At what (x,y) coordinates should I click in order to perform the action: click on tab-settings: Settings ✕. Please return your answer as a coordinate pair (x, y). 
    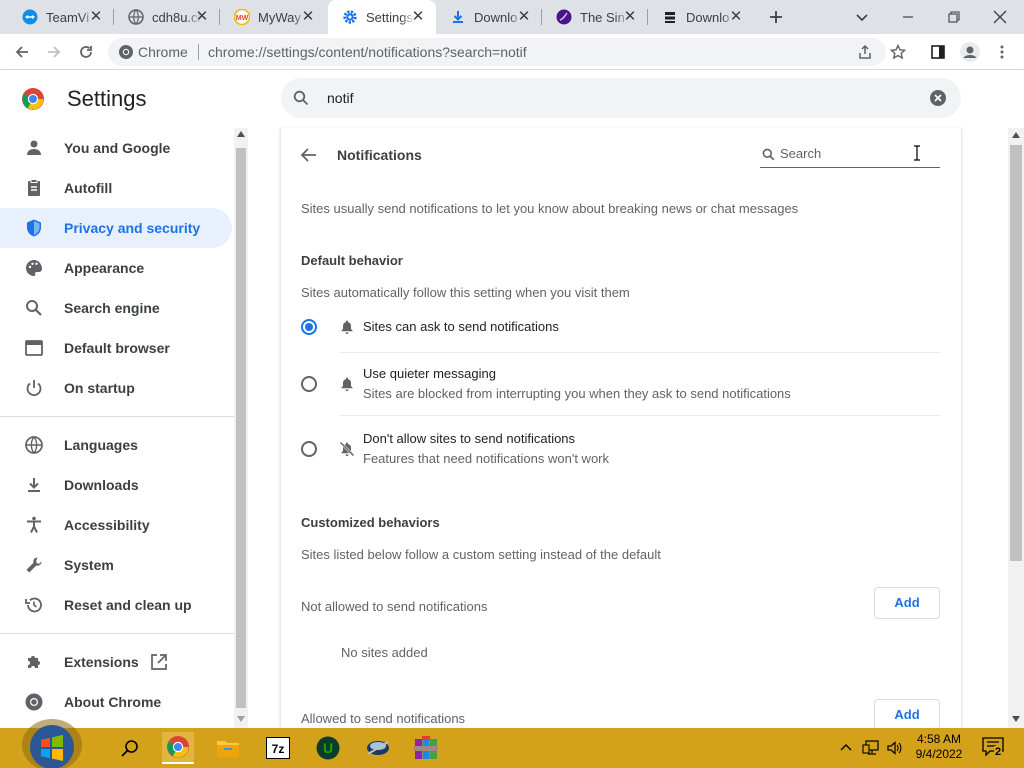
    Looking at the image, I should click on (382, 17).